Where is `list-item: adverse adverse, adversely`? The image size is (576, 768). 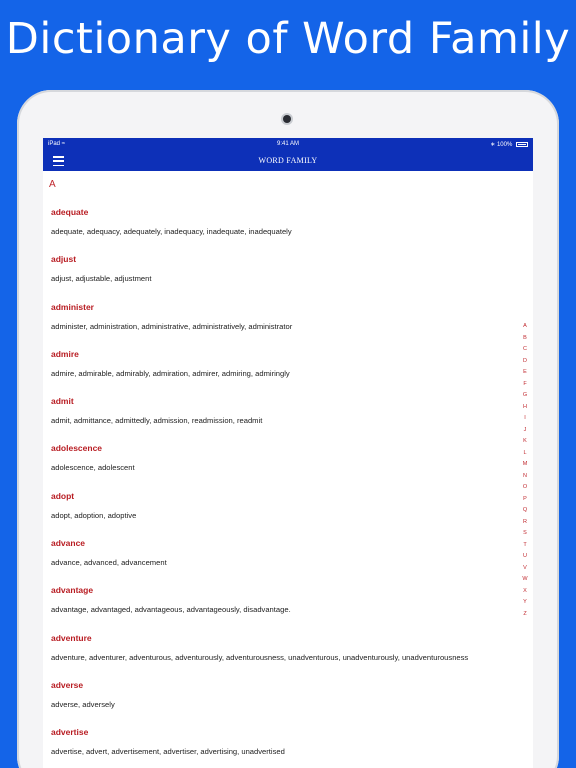 list-item: adverse adverse, adversely is located at coordinates (286, 704).